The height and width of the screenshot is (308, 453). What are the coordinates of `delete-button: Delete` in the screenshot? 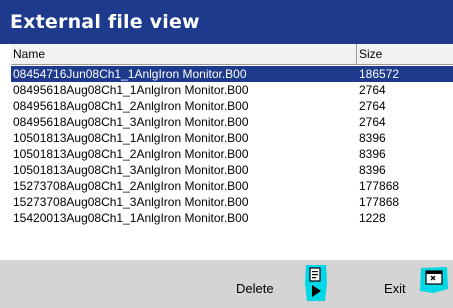 It's located at (255, 288).